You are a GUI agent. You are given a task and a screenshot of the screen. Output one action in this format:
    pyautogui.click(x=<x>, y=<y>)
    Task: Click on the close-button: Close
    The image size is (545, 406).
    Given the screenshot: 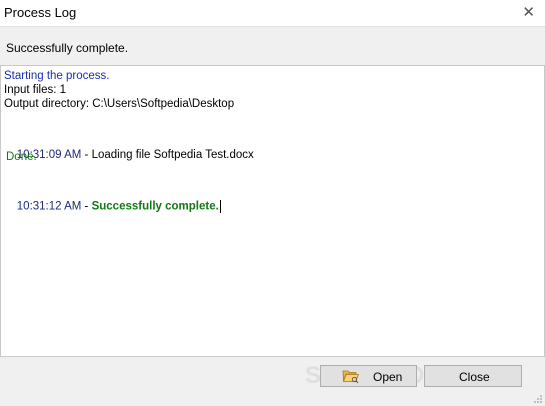 What is the action you would take?
    pyautogui.click(x=473, y=376)
    